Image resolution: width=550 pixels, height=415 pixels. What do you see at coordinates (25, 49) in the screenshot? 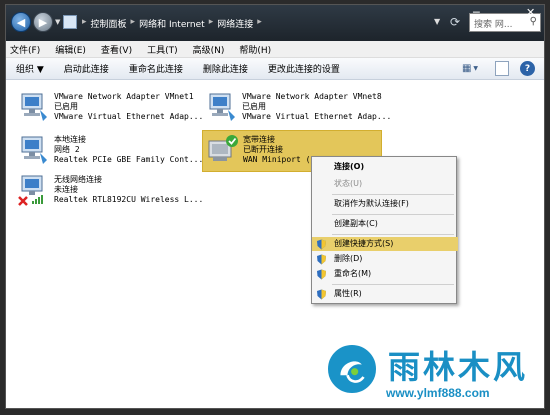
I see `menu-file: 文件(F)` at bounding box center [25, 49].